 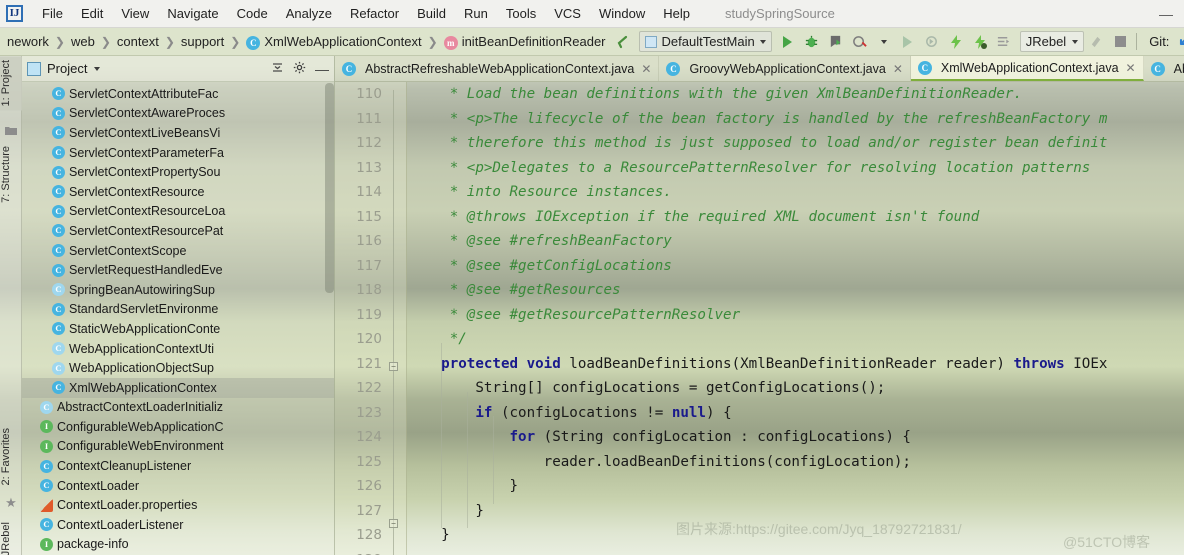 What do you see at coordinates (1164, 68) in the screenshot?
I see `editor-tab: C AbstractRef` at bounding box center [1164, 68].